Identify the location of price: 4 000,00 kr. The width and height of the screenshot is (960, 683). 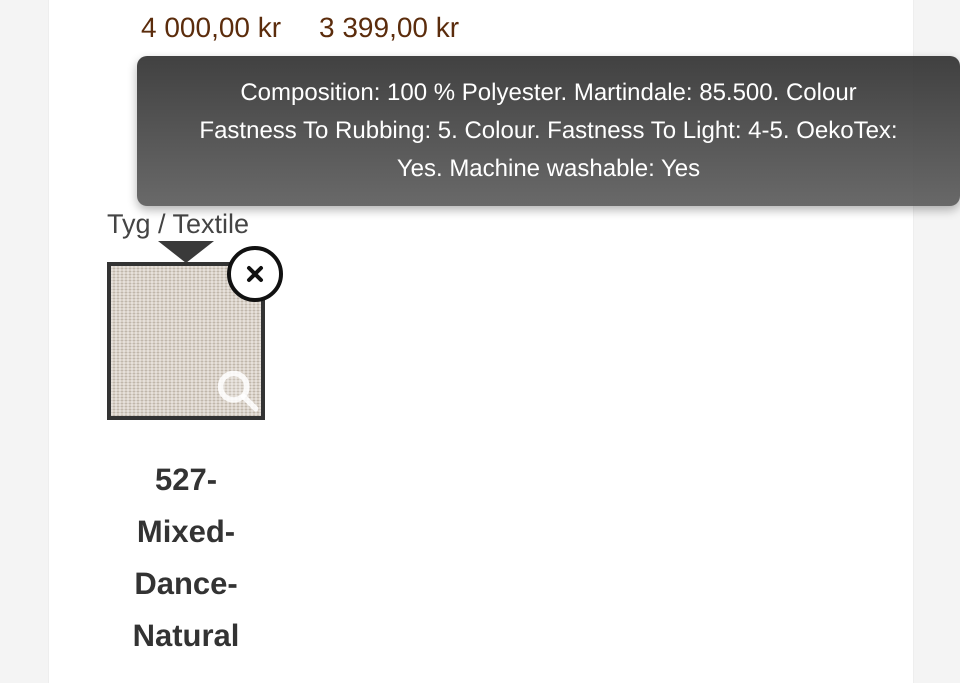
(211, 28).